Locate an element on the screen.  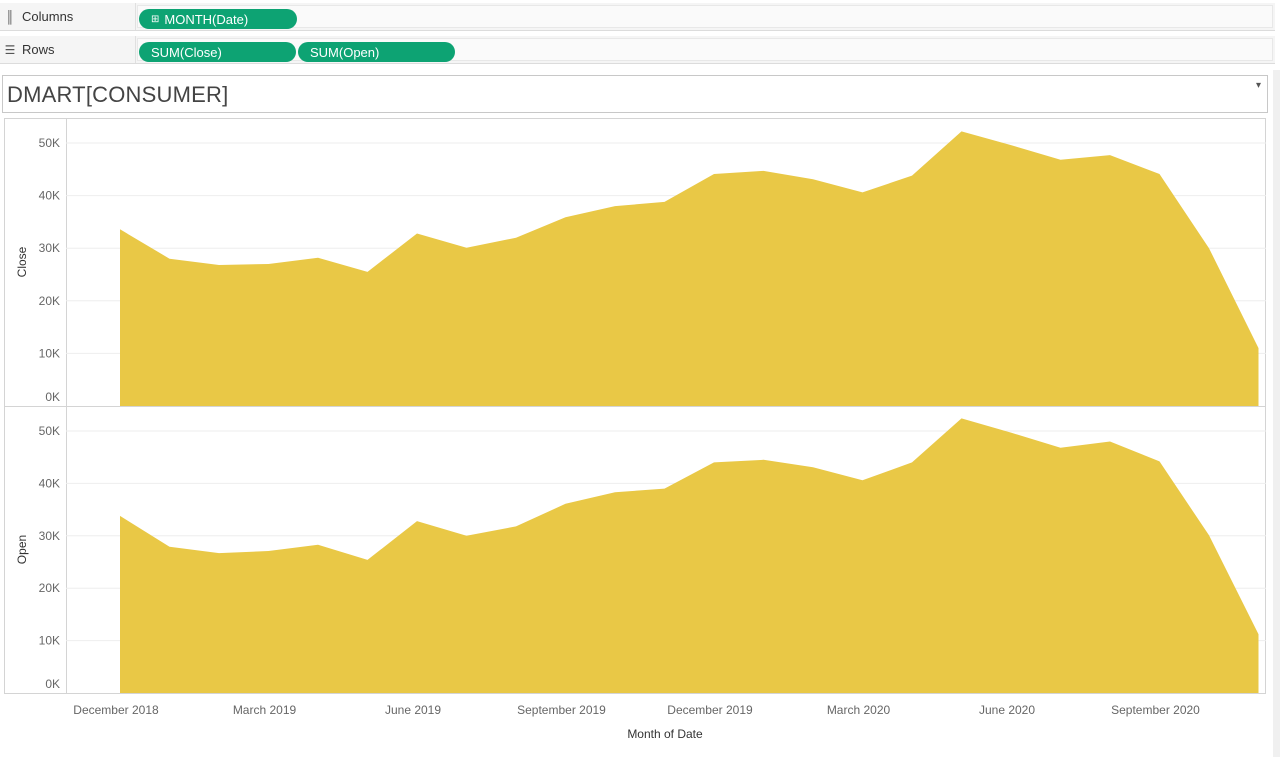
y-axis-title: Close is located at coordinates (22, 261).